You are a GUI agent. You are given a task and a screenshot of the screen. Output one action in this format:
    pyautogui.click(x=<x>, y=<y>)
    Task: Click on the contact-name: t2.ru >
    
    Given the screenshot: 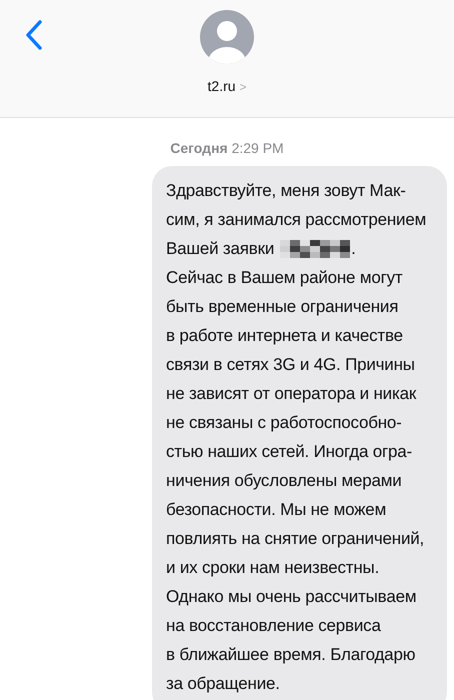 What is the action you would take?
    pyautogui.click(x=227, y=86)
    